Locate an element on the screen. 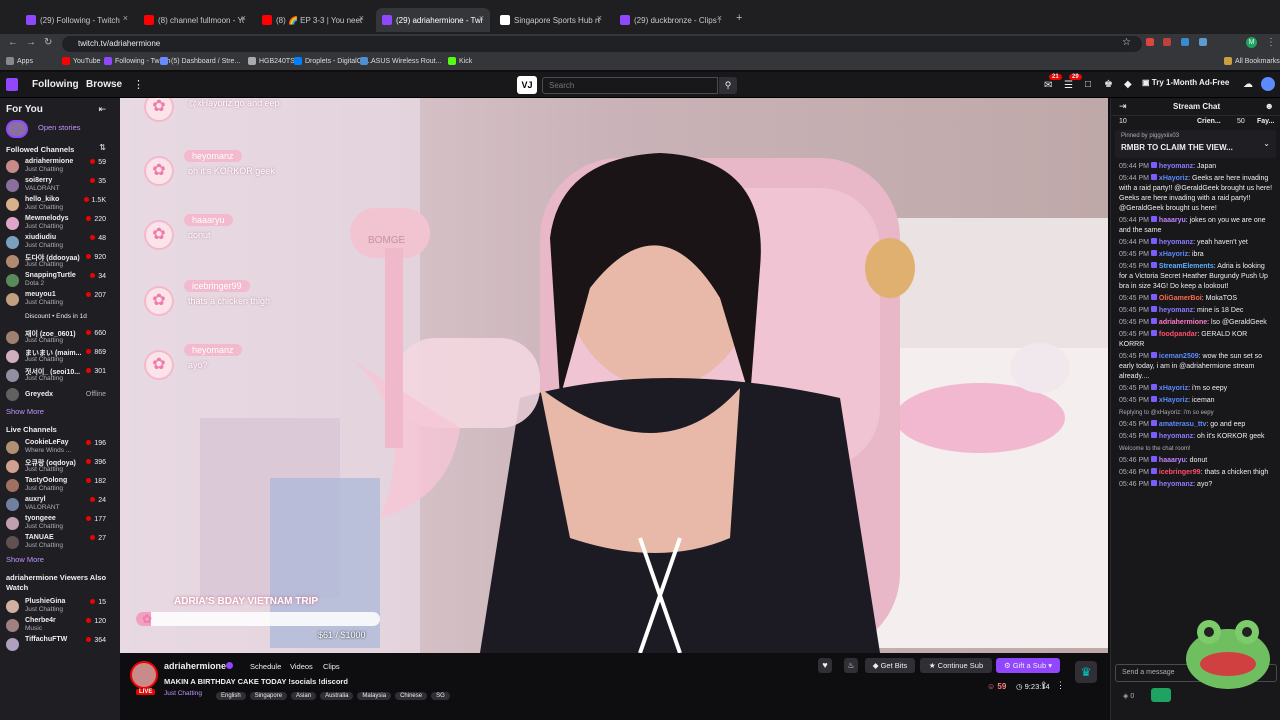 Image resolution: width=1280 pixels, height=720 pixels. message-username: icebringer99 is located at coordinates (1180, 472).